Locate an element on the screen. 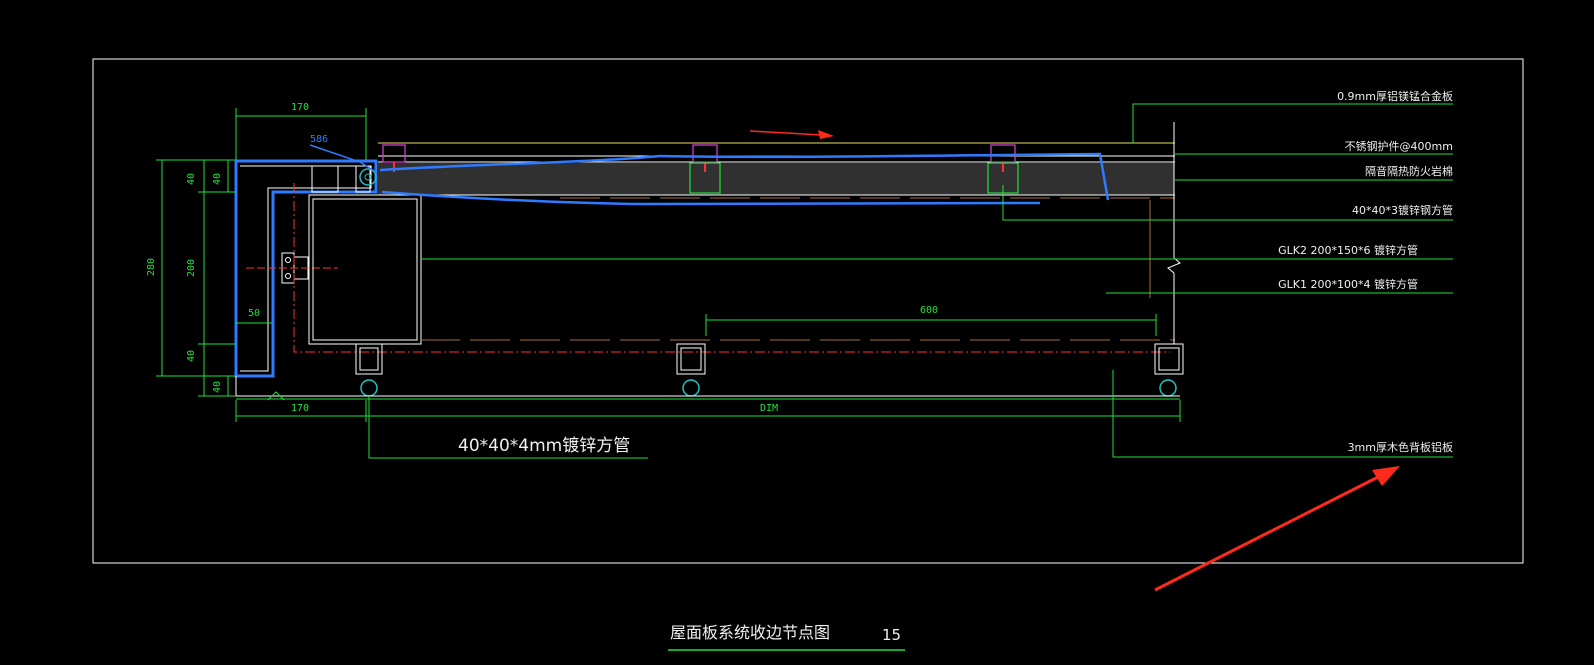  glk2-tube is located at coordinates (365, 269).